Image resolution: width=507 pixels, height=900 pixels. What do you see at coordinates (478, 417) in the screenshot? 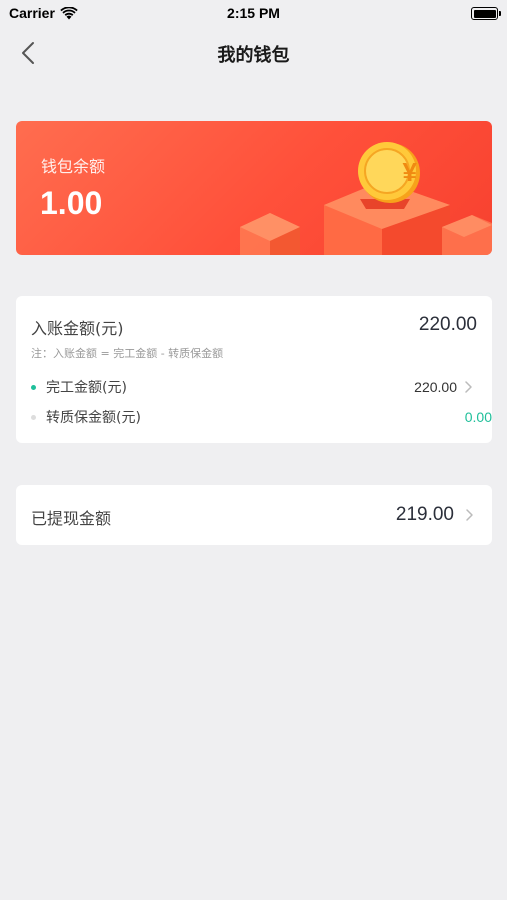
I see `warranty-amount-value: 0.00` at bounding box center [478, 417].